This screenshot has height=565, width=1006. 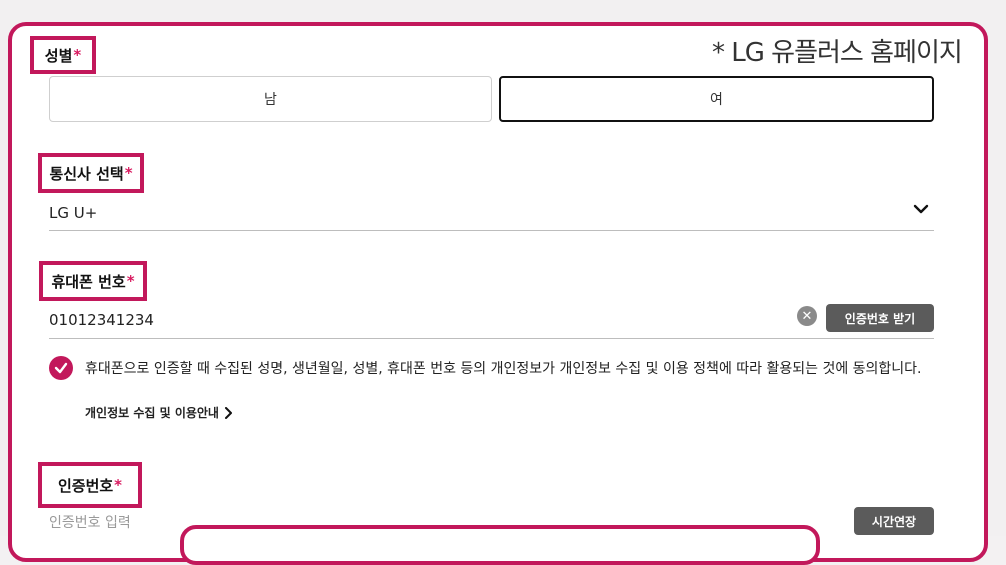 I want to click on carrier-select: LG U+, so click(x=491, y=213).